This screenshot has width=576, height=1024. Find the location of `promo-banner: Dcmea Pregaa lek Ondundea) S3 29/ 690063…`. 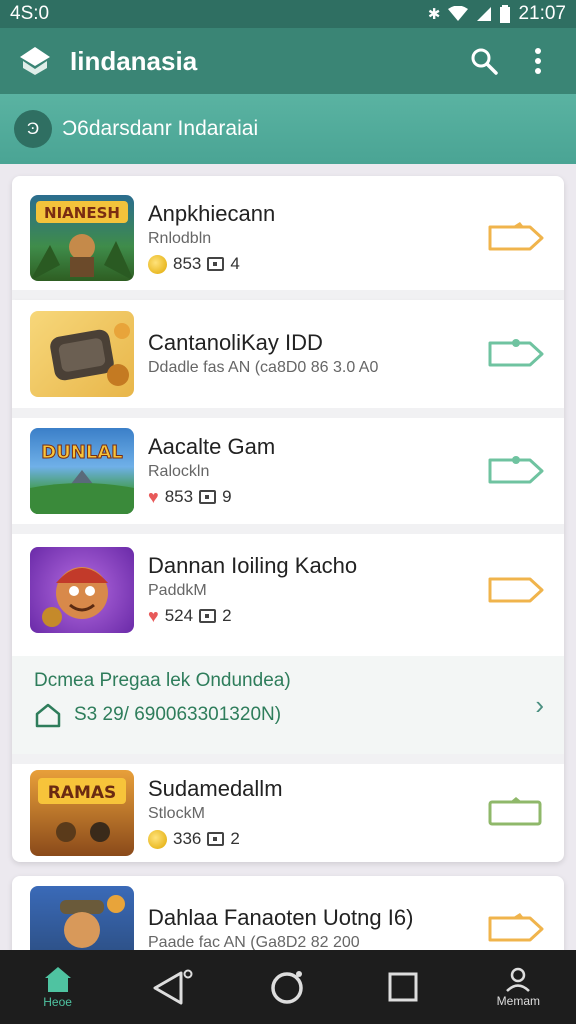

promo-banner: Dcmea Pregaa lek Ondundea) S3 29/ 690063… is located at coordinates (288, 705).